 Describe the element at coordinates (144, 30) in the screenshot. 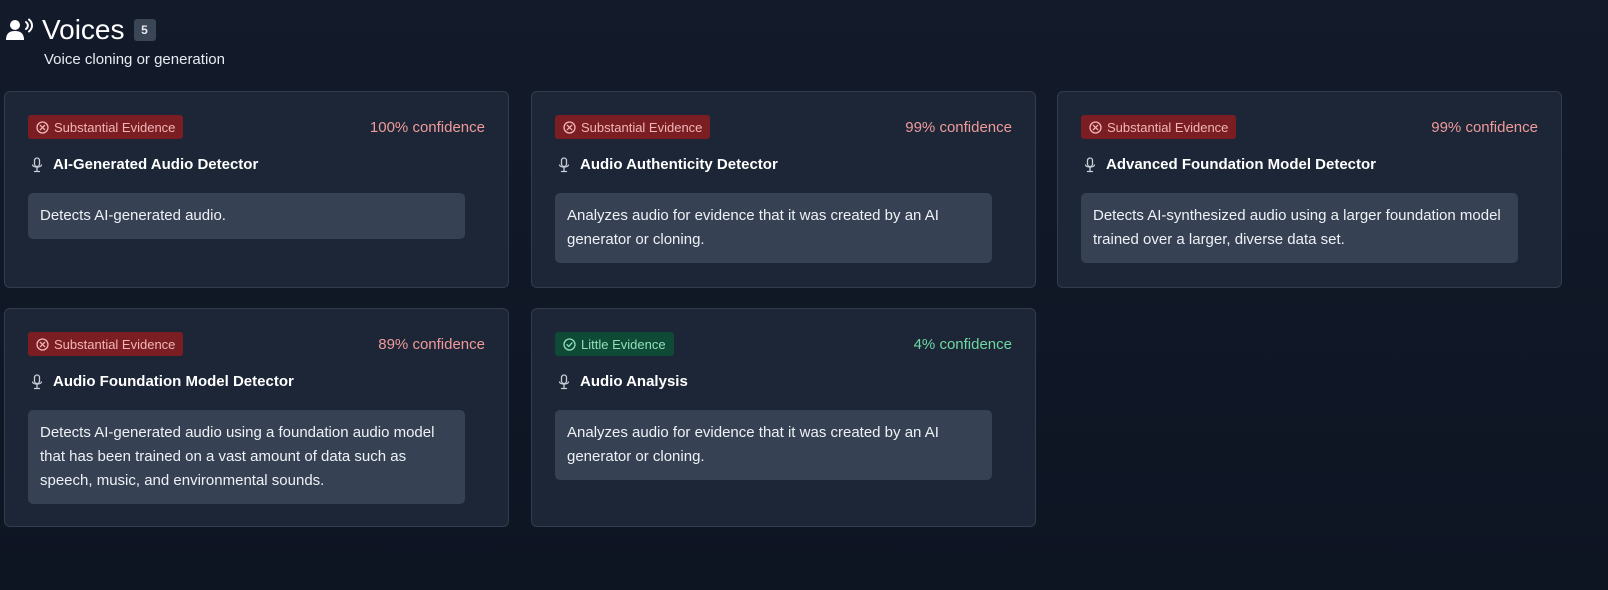

I see `count-badge: 5` at that location.